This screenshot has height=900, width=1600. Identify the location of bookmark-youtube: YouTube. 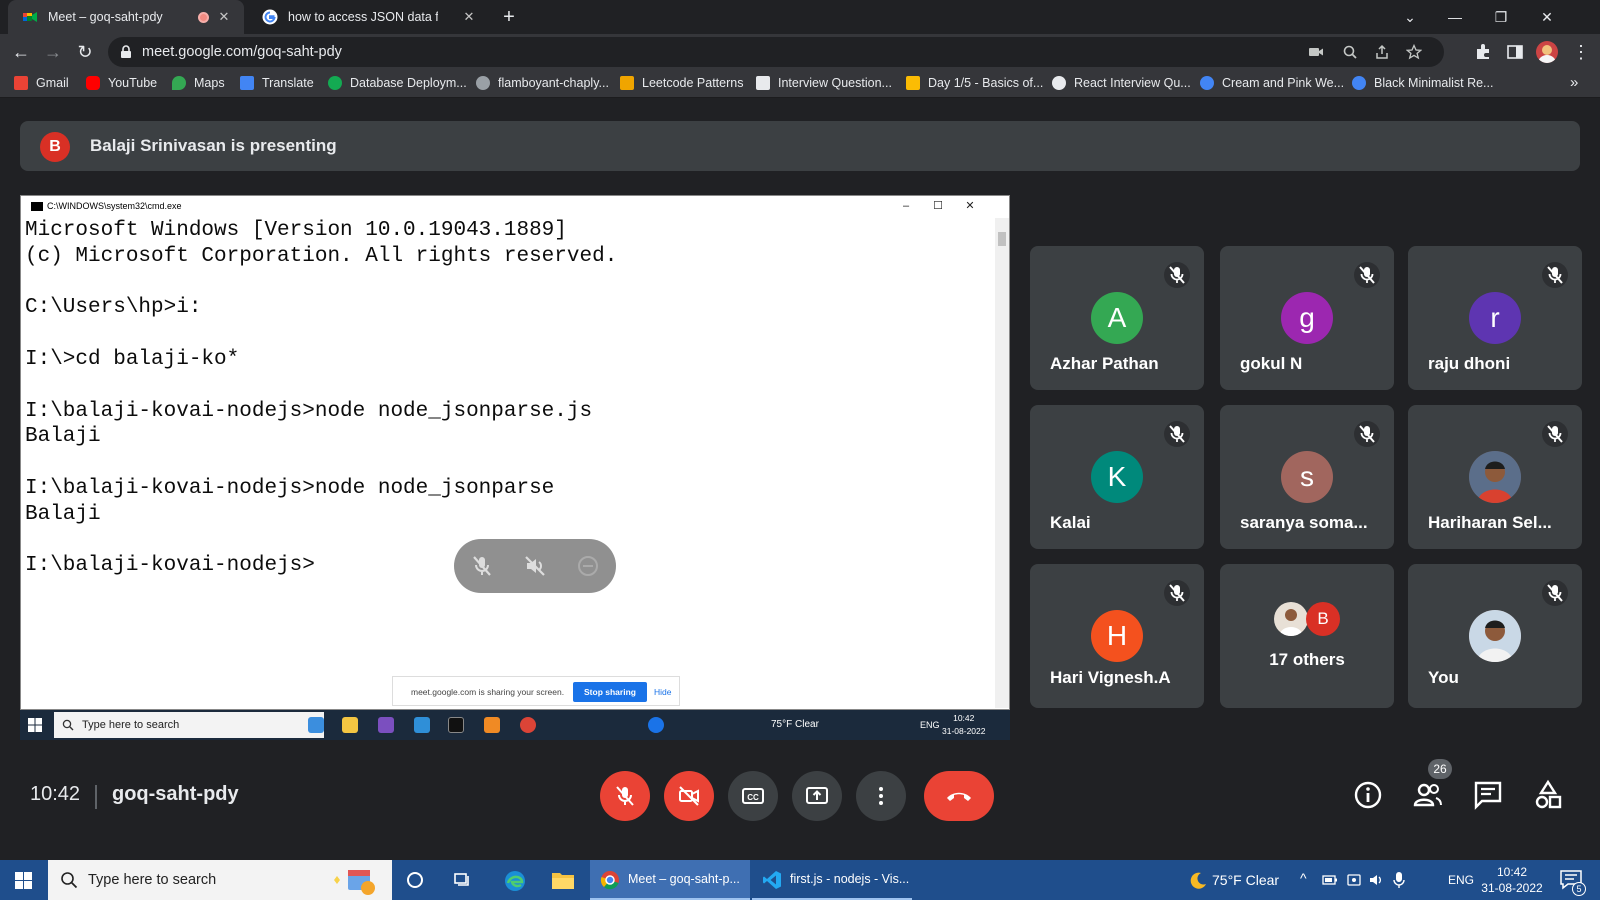
(121, 83).